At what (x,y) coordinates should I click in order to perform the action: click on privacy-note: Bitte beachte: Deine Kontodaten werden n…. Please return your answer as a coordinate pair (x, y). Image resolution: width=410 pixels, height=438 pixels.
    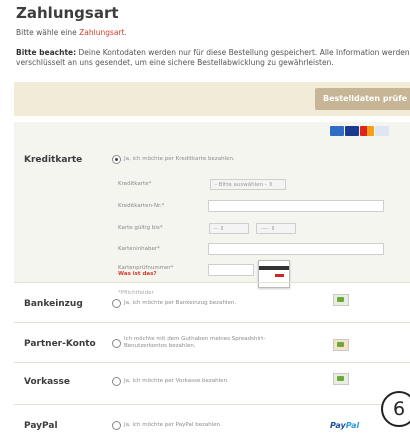
    Looking at the image, I should click on (213, 58).